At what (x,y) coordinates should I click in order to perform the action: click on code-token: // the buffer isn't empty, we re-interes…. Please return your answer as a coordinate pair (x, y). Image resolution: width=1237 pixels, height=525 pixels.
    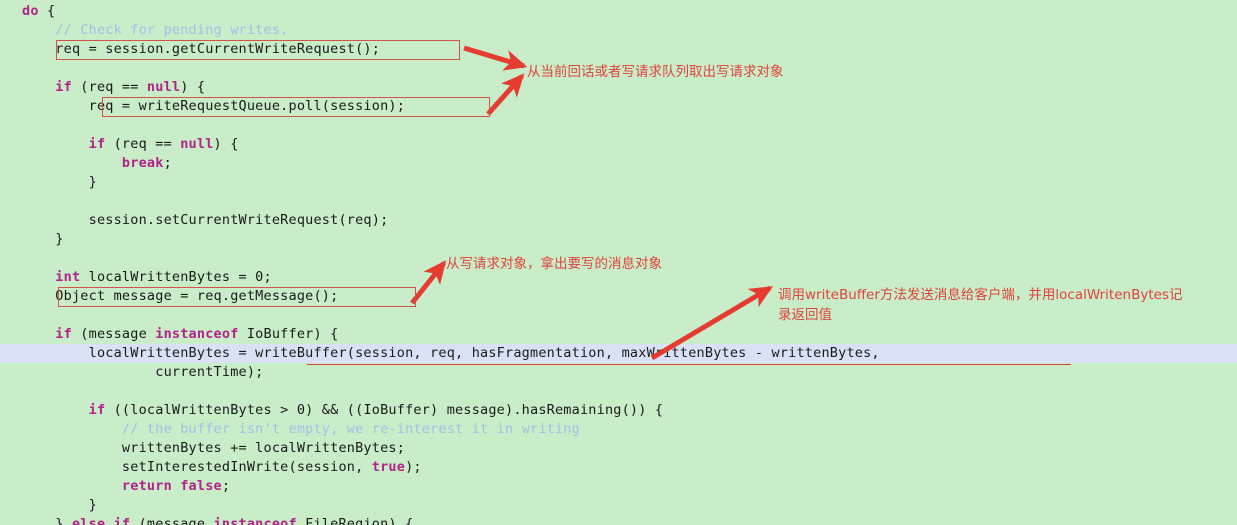
    Looking at the image, I should click on (301, 429).